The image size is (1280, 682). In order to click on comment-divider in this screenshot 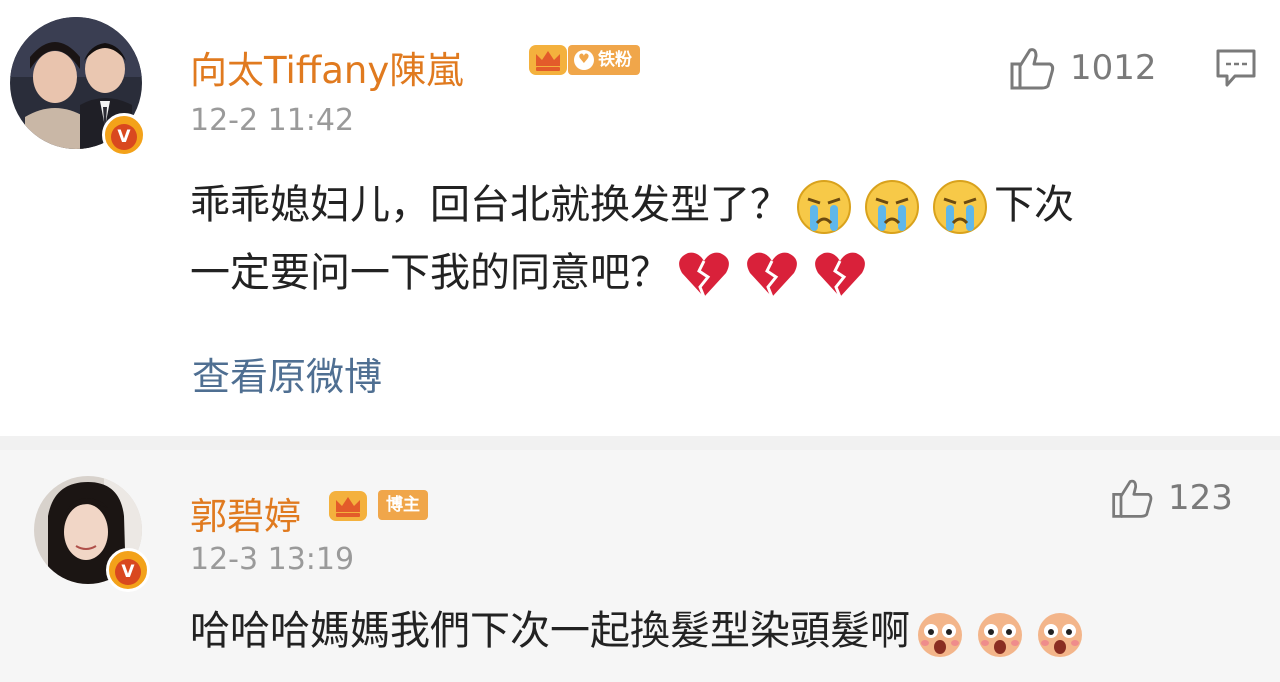, I will do `click(640, 443)`.